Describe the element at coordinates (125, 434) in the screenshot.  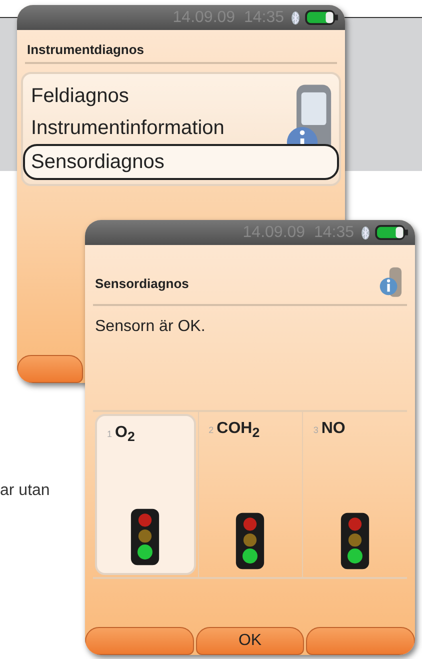
I see `sensor-name: O$_{2}$` at that location.